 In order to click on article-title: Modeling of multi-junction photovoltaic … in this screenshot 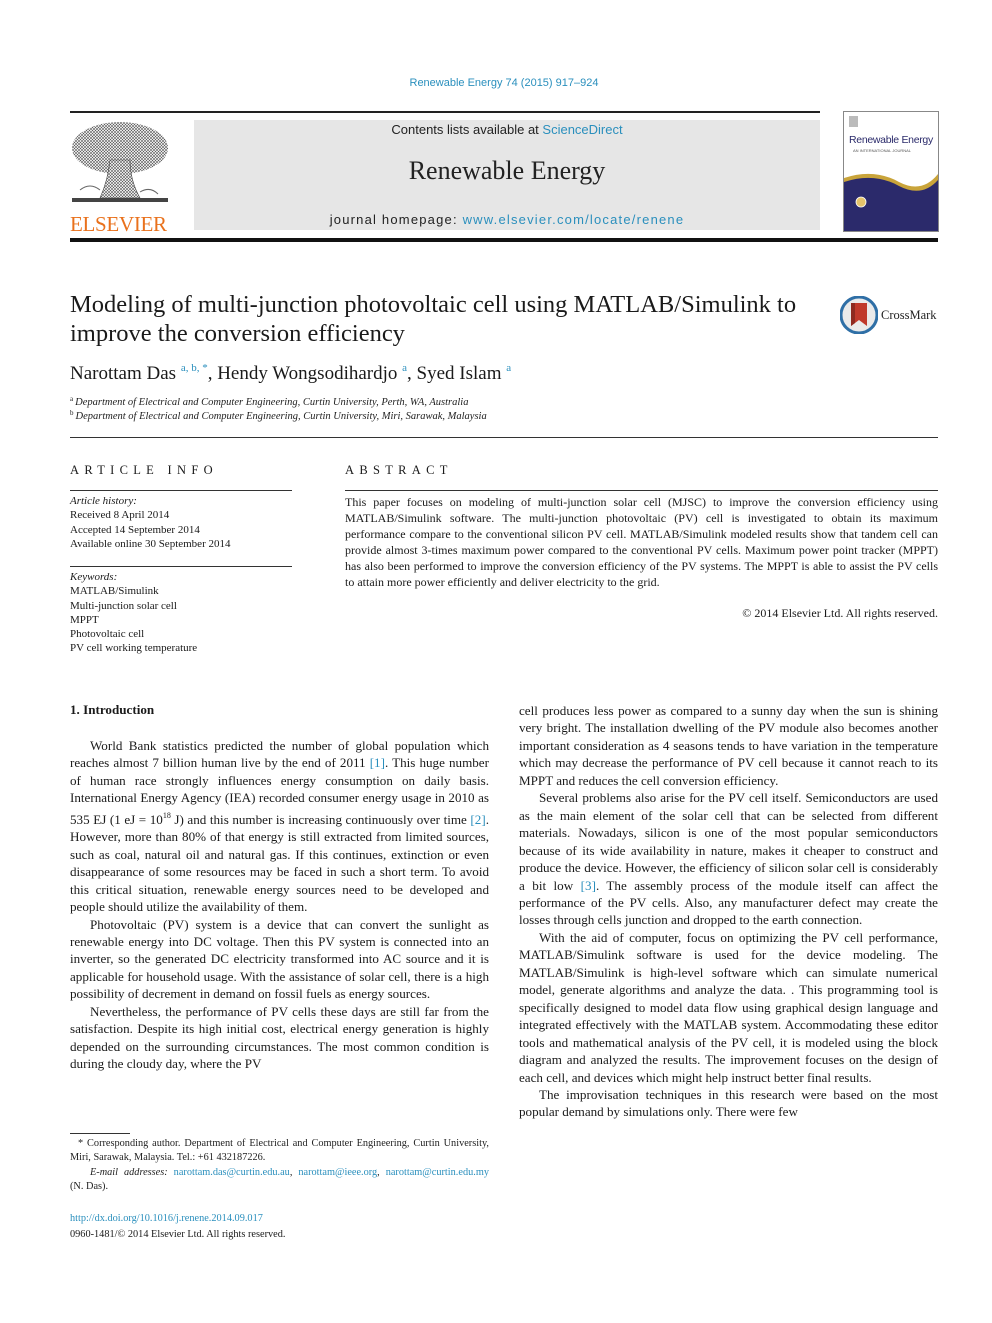, I will do `click(433, 319)`.